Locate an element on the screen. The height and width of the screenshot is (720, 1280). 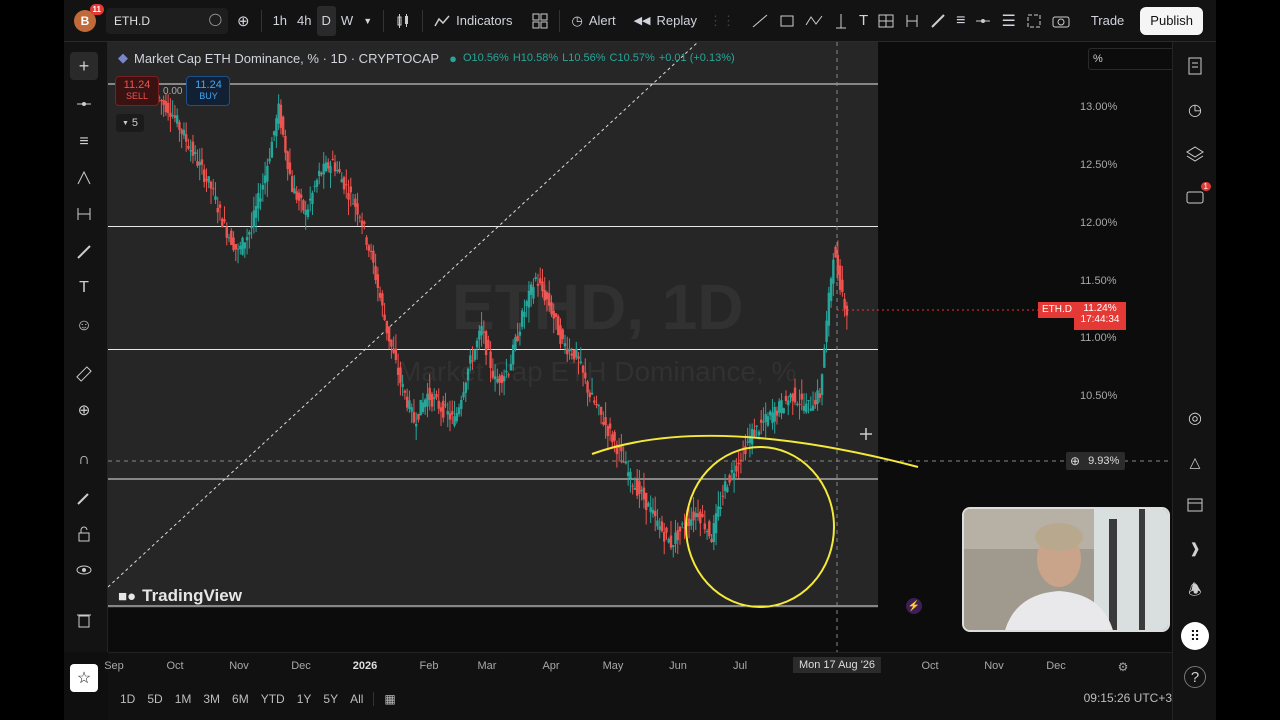
favorite-star-icon: ☆ is located at coordinates (84, 678).